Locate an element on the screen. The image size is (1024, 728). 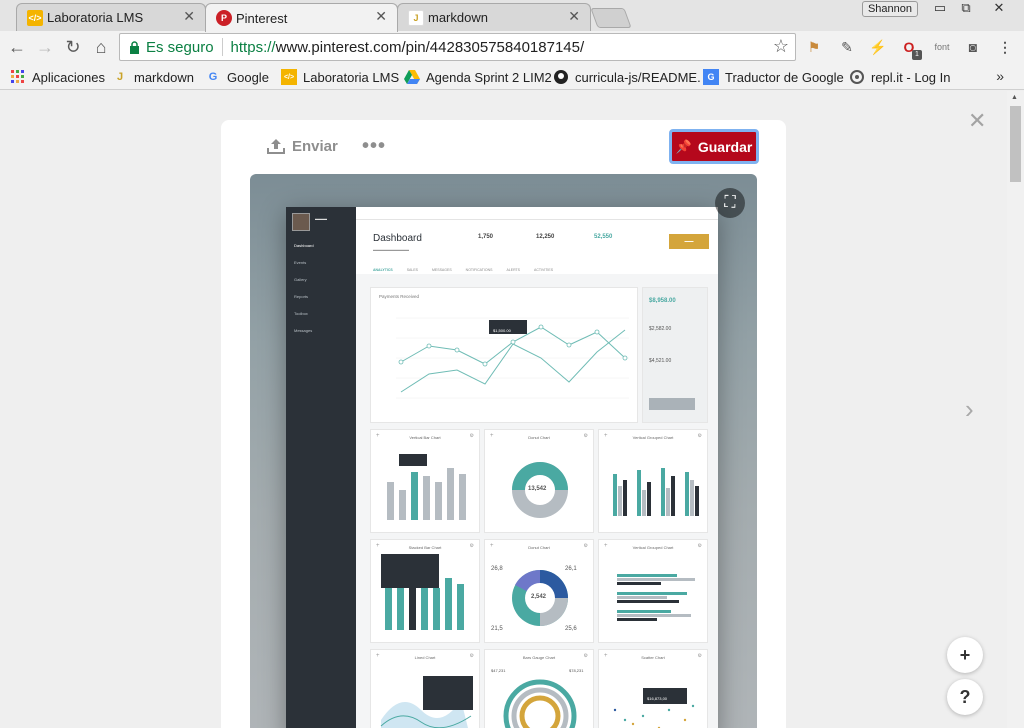
stacked-bar-panel: + Stacked Bar Chart ⚙ is located at coordinates (425, 591).